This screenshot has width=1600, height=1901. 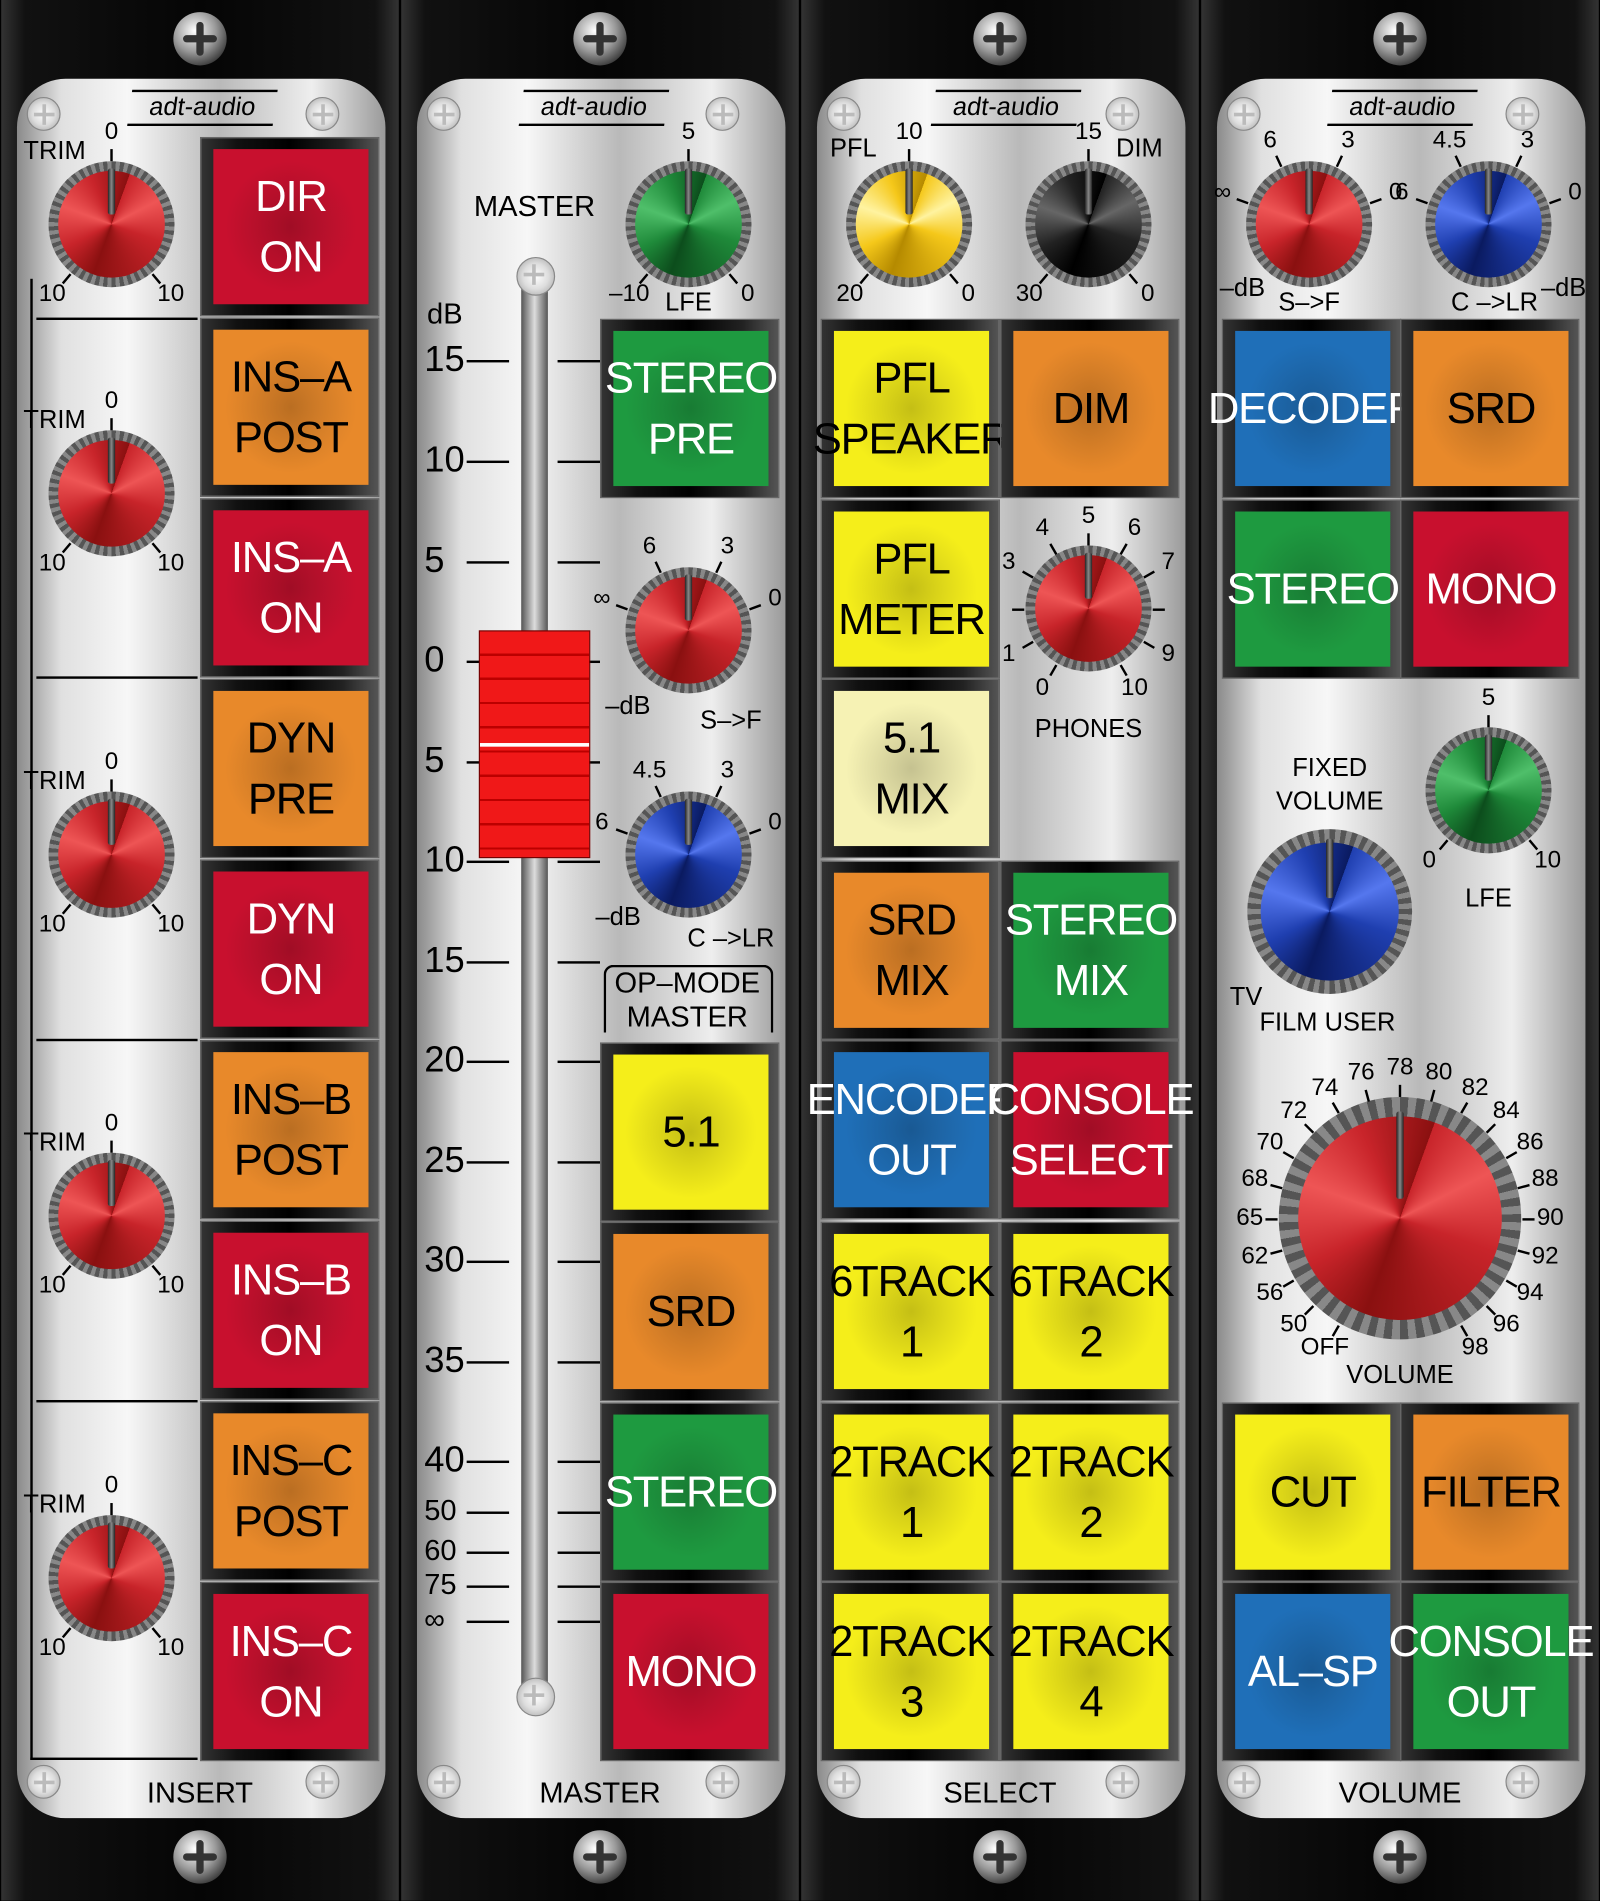 What do you see at coordinates (909, 224) in the screenshot?
I see `pfl-knob` at bounding box center [909, 224].